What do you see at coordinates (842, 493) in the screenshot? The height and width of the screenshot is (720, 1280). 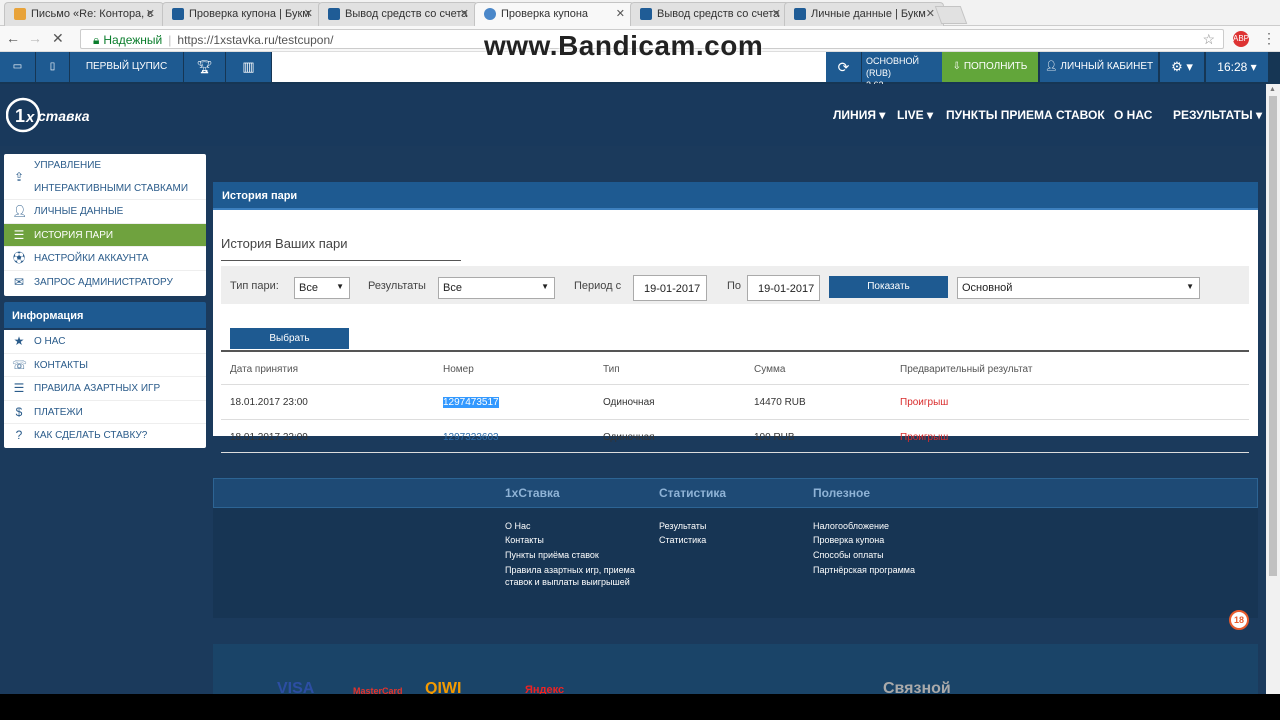 I see `footer-col-useful: Полезное` at bounding box center [842, 493].